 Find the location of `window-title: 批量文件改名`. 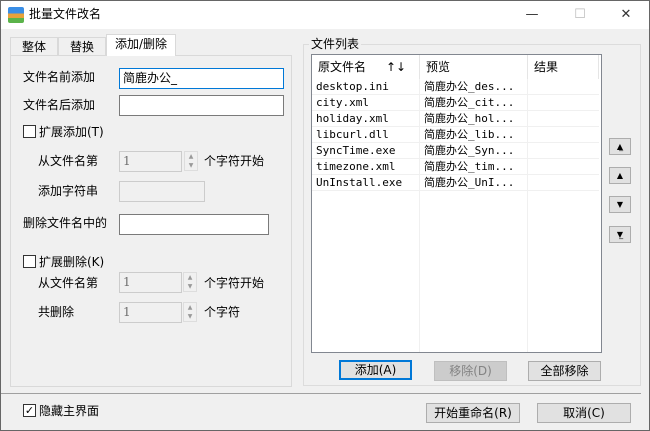

window-title: 批量文件改名 is located at coordinates (65, 14).